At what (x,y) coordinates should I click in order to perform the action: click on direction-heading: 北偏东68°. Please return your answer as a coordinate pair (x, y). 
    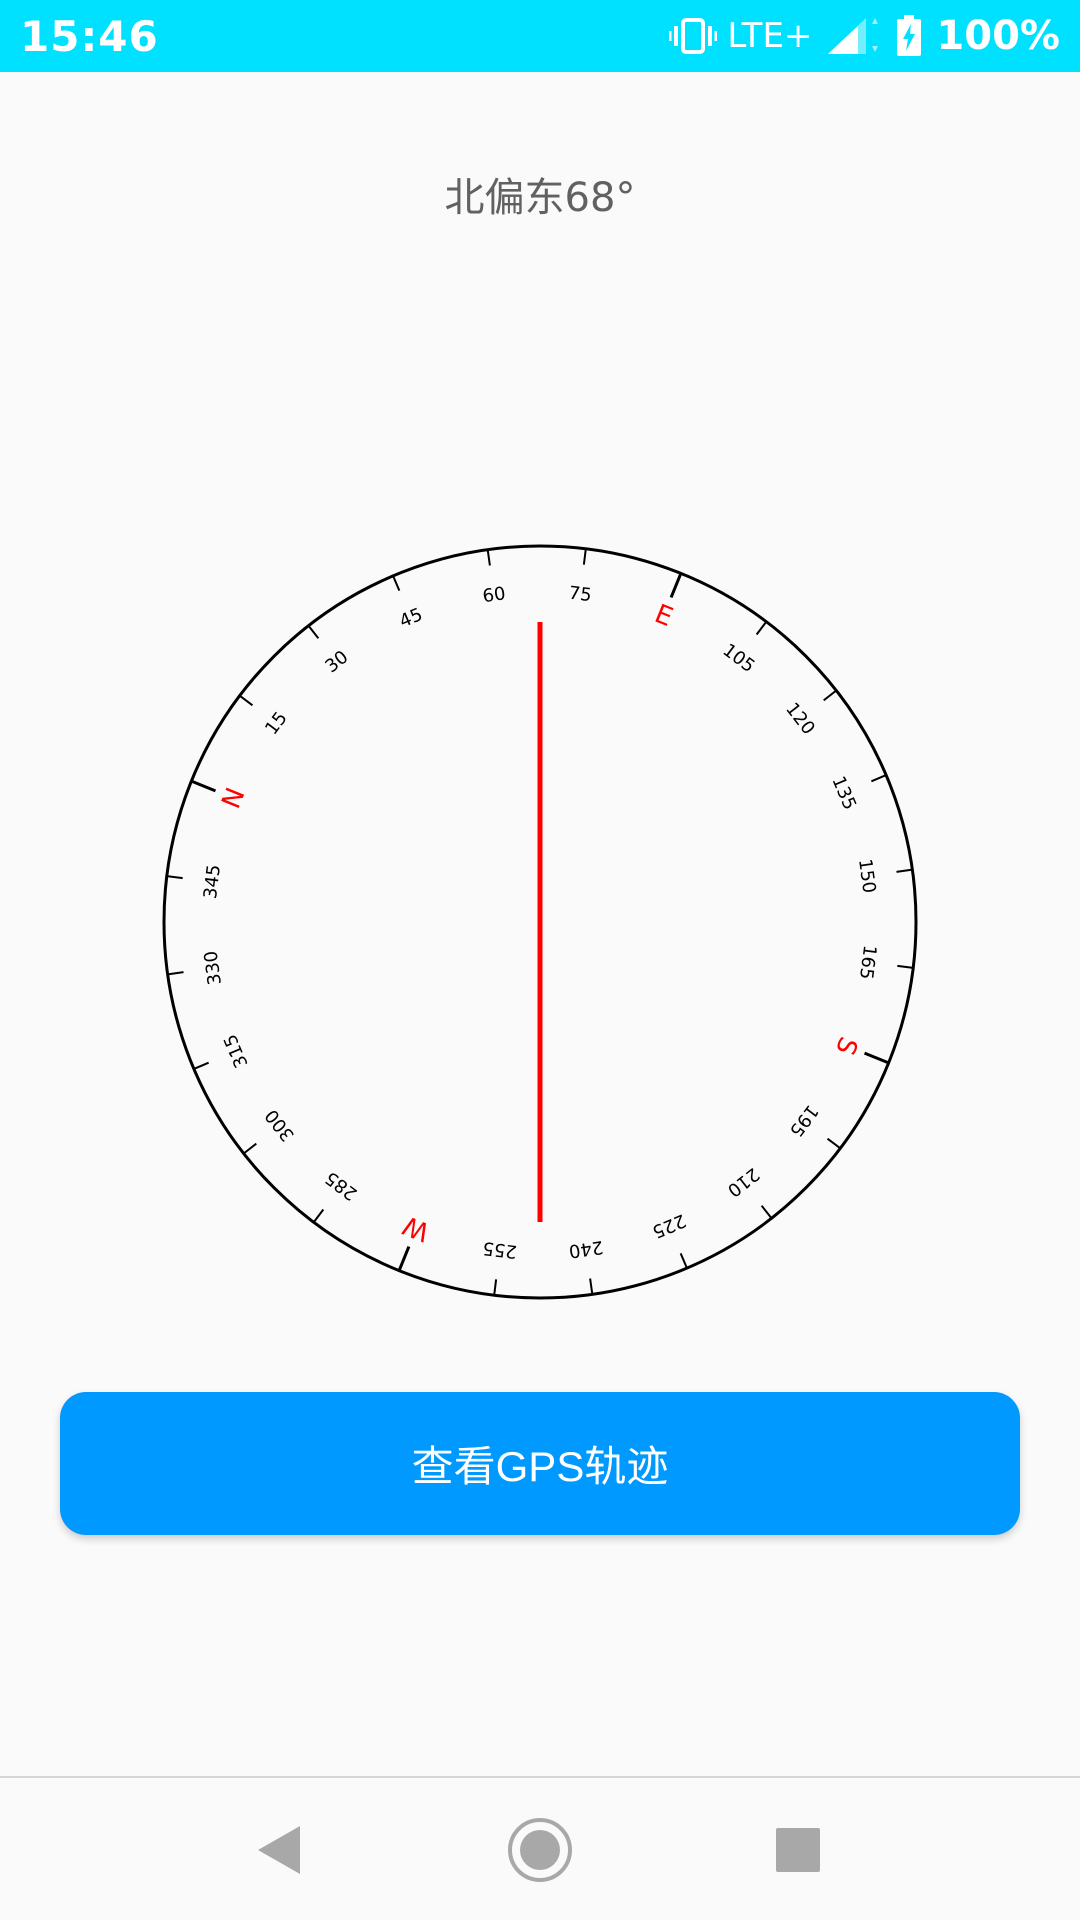
    Looking at the image, I should click on (540, 198).